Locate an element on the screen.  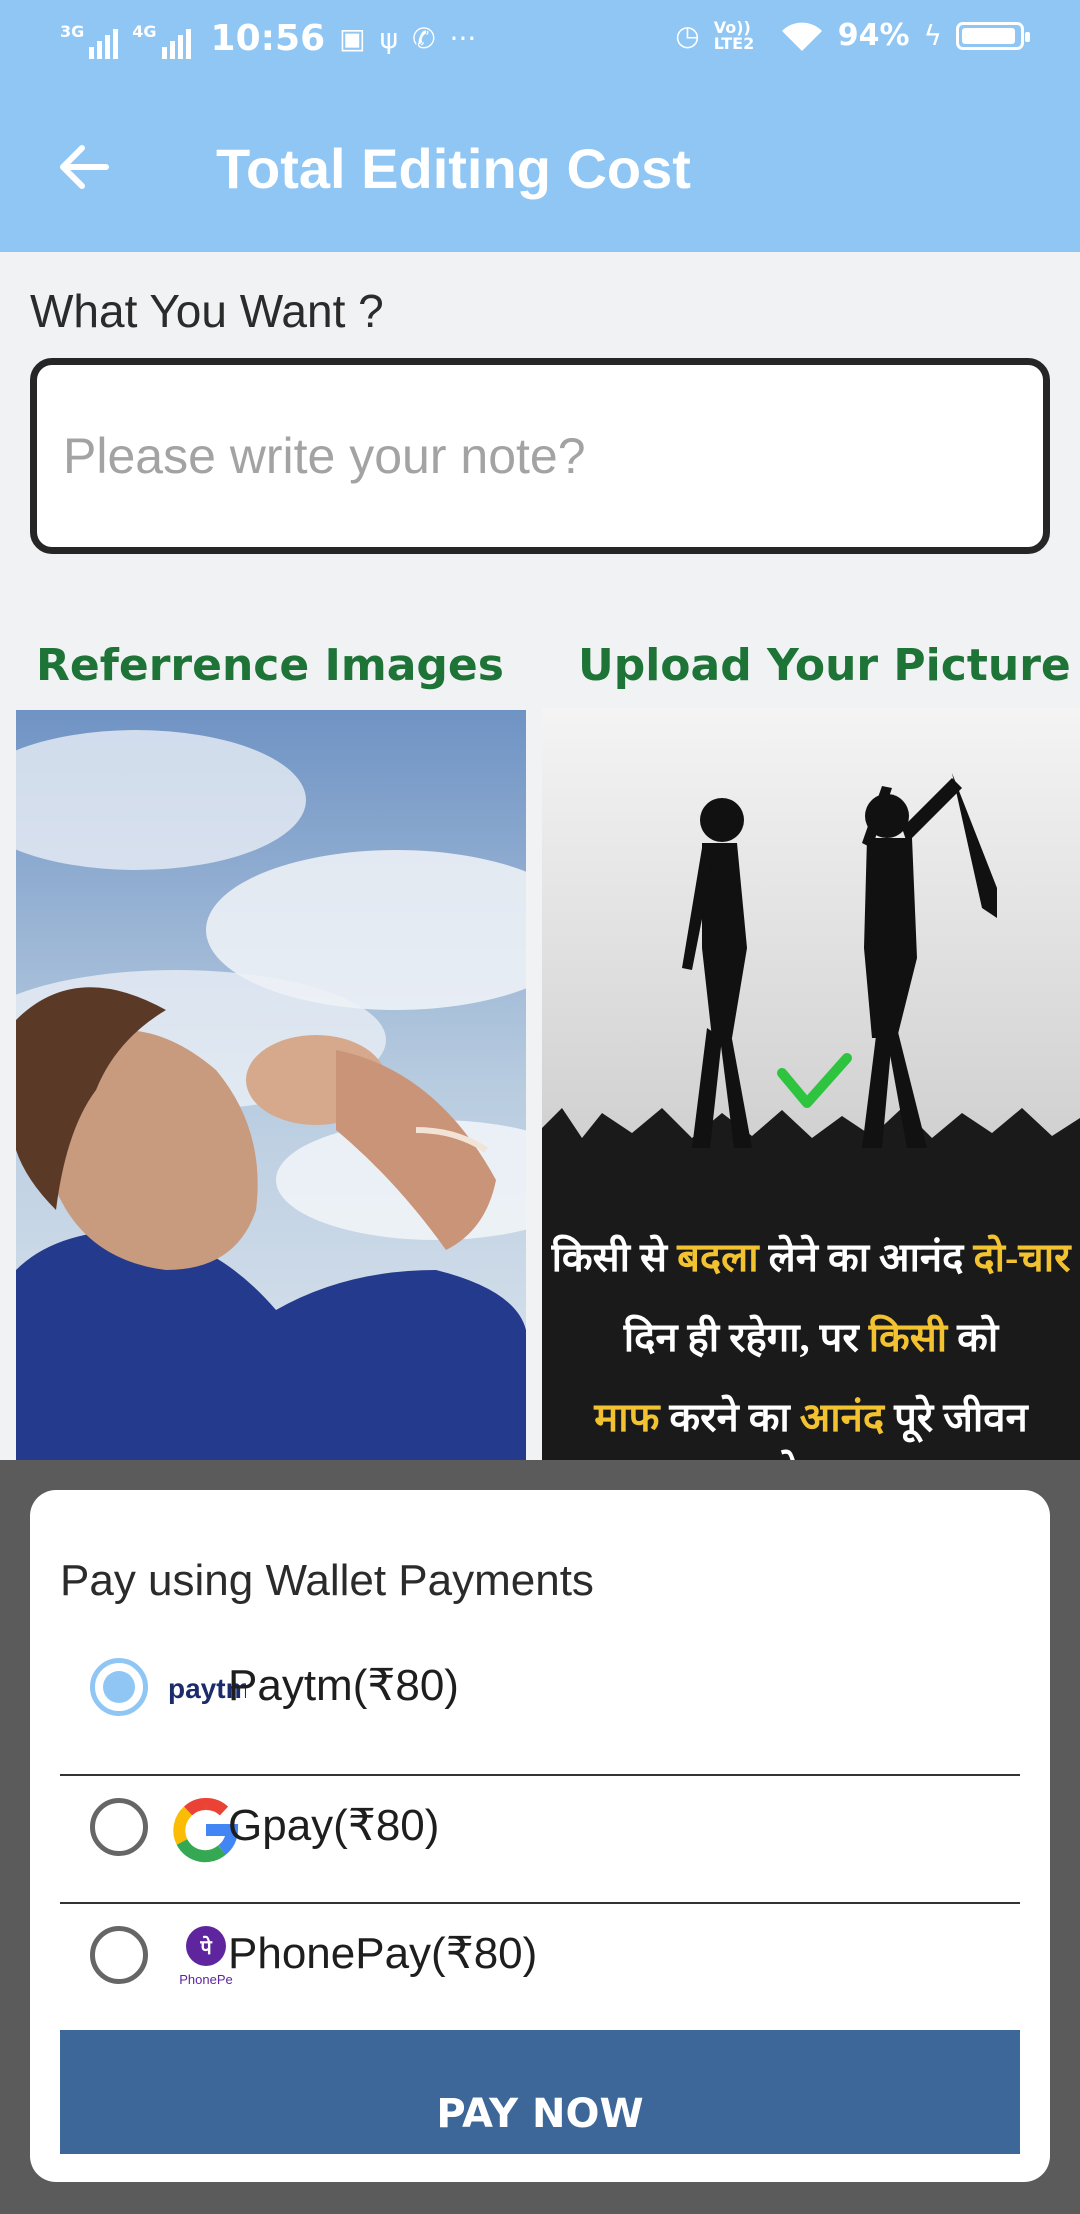
payment-dialog-title: Pay using Wallet Payments is located at coordinates (327, 1580).